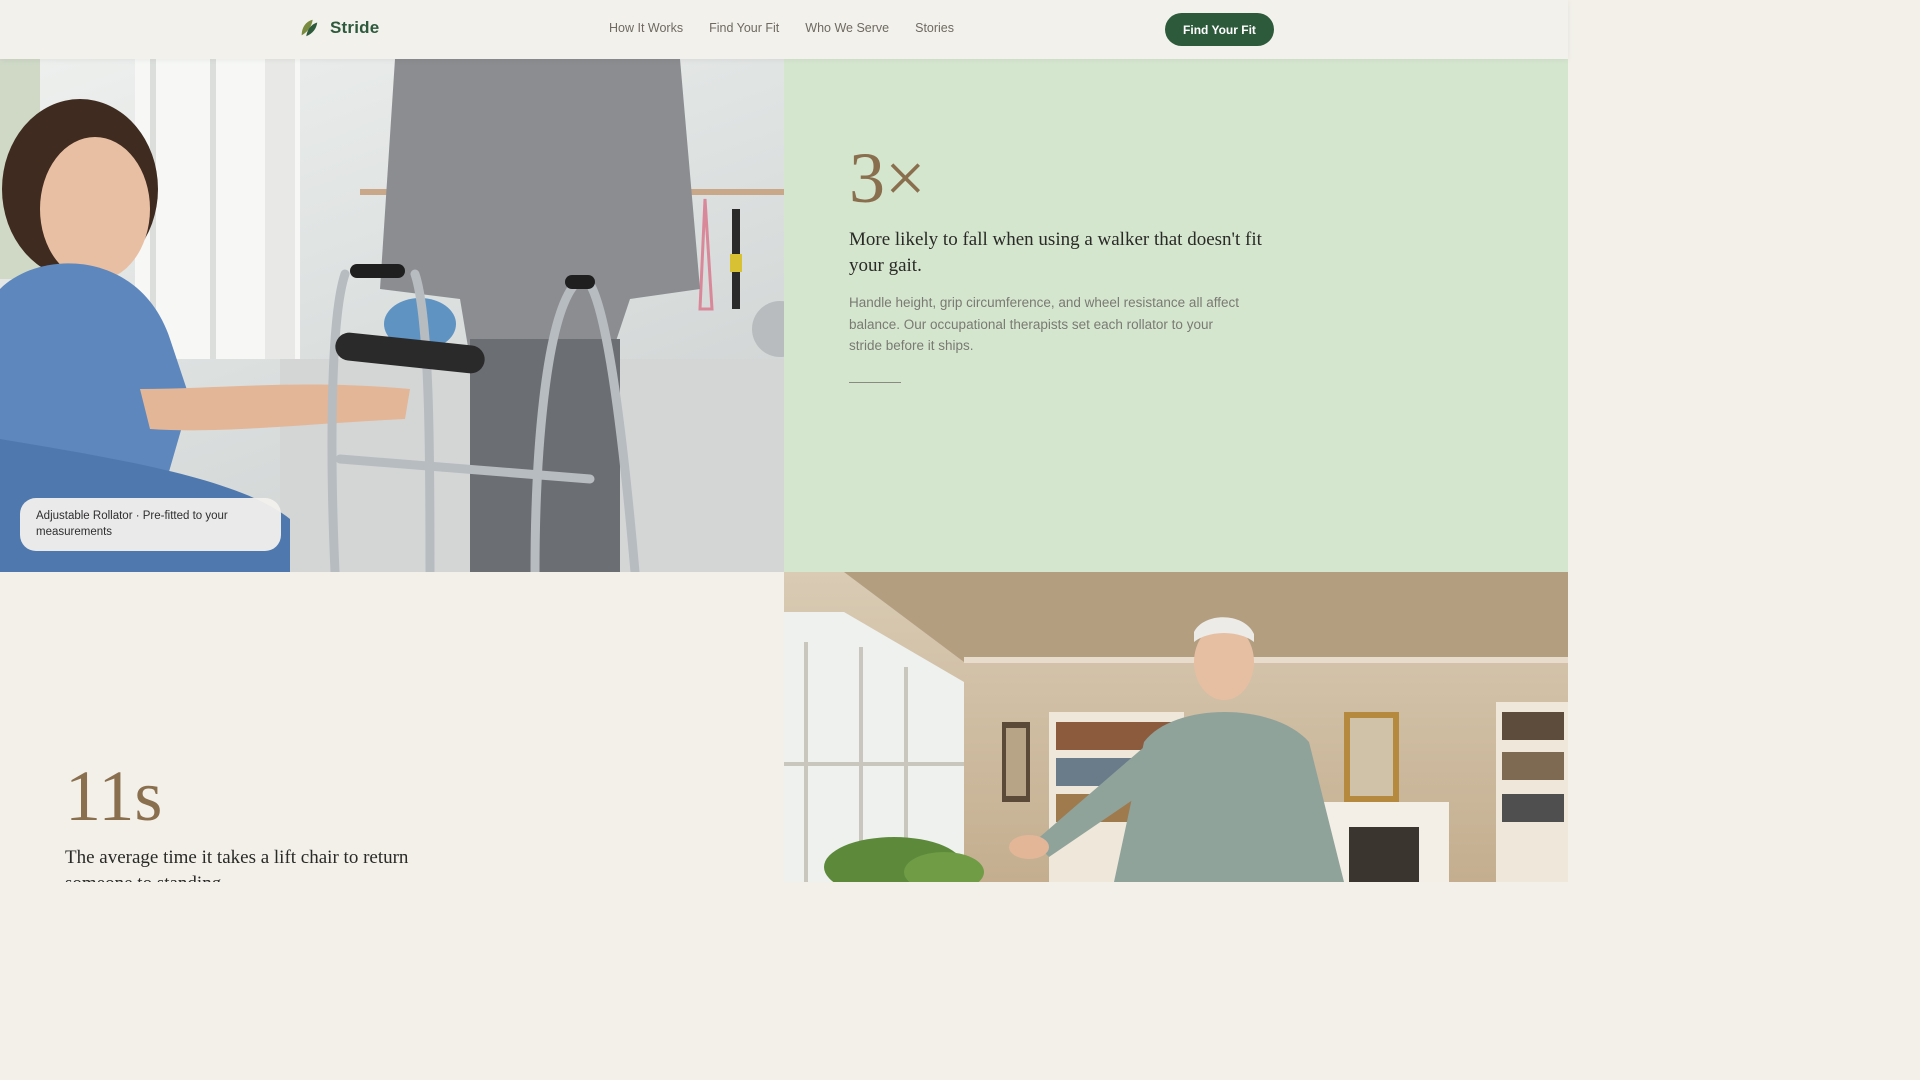 This screenshot has width=1920, height=1080. I want to click on brand-logo: Stride, so click(338, 28).